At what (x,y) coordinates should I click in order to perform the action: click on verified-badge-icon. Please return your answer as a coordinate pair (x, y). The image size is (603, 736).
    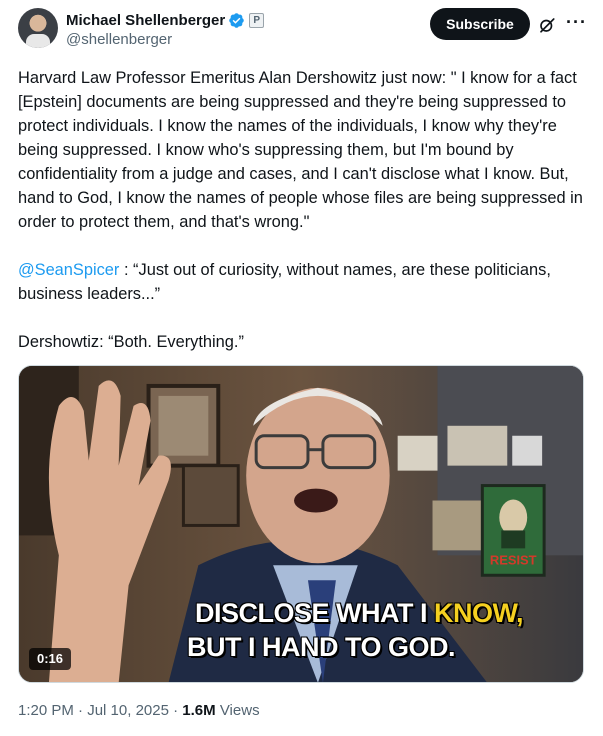
    Looking at the image, I should click on (236, 20).